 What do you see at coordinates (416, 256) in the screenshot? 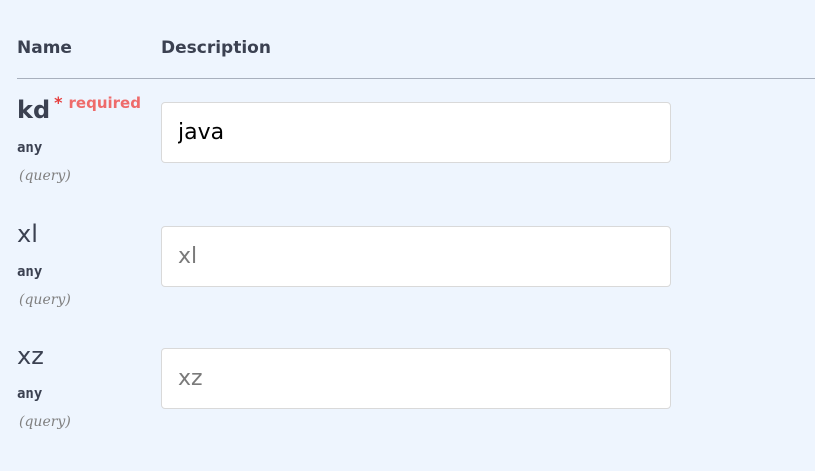
I see `xl-input` at bounding box center [416, 256].